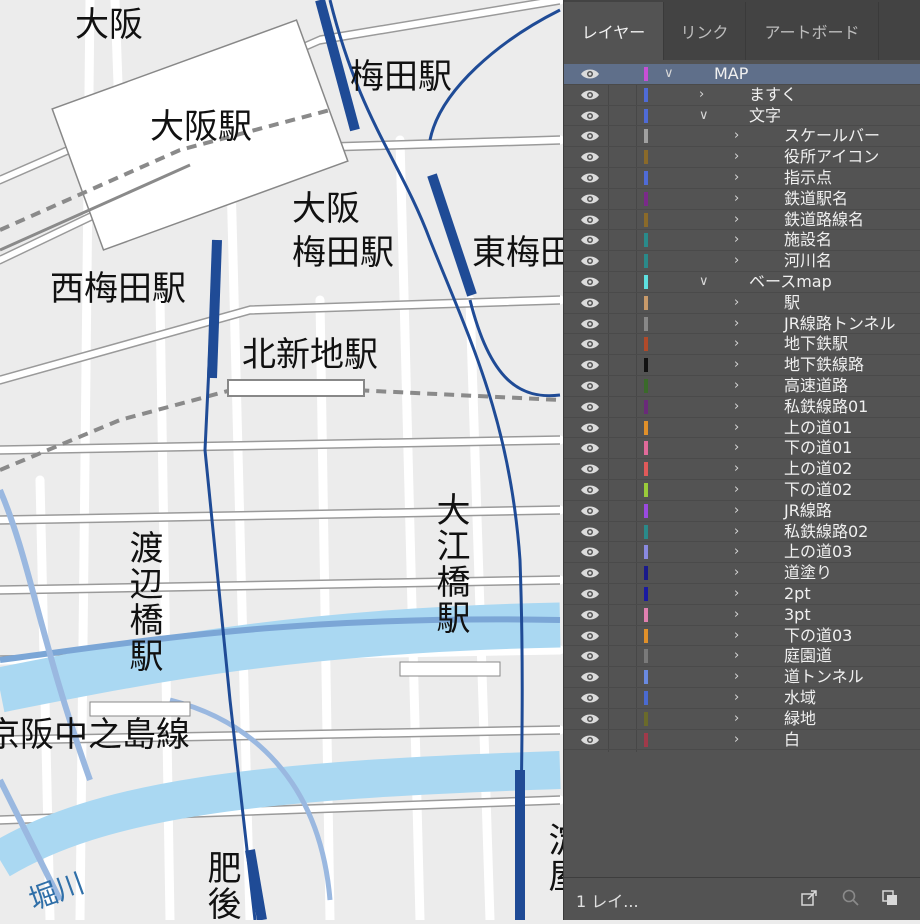 This screenshot has height=924, width=920. What do you see at coordinates (790, 282) in the screenshot?
I see `layer-name: ベースmap` at bounding box center [790, 282].